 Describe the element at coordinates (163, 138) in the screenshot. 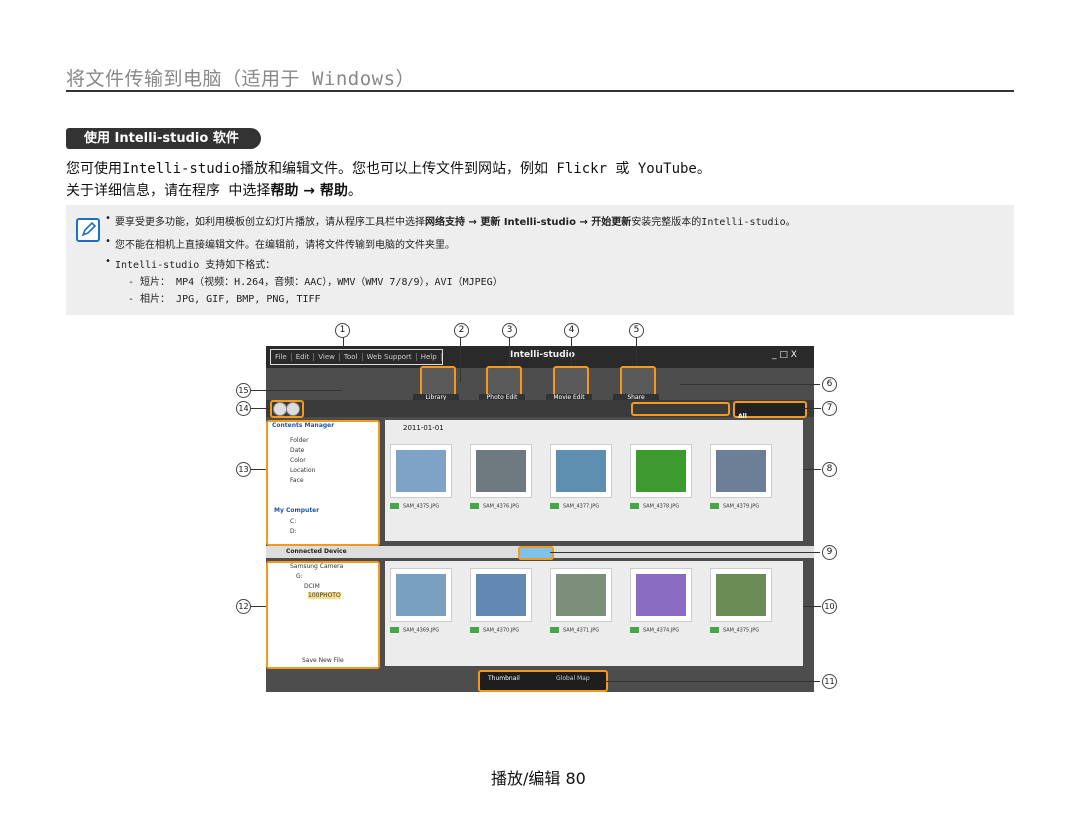

I see `section-tab: 使用 Intelli-studio 软件` at that location.